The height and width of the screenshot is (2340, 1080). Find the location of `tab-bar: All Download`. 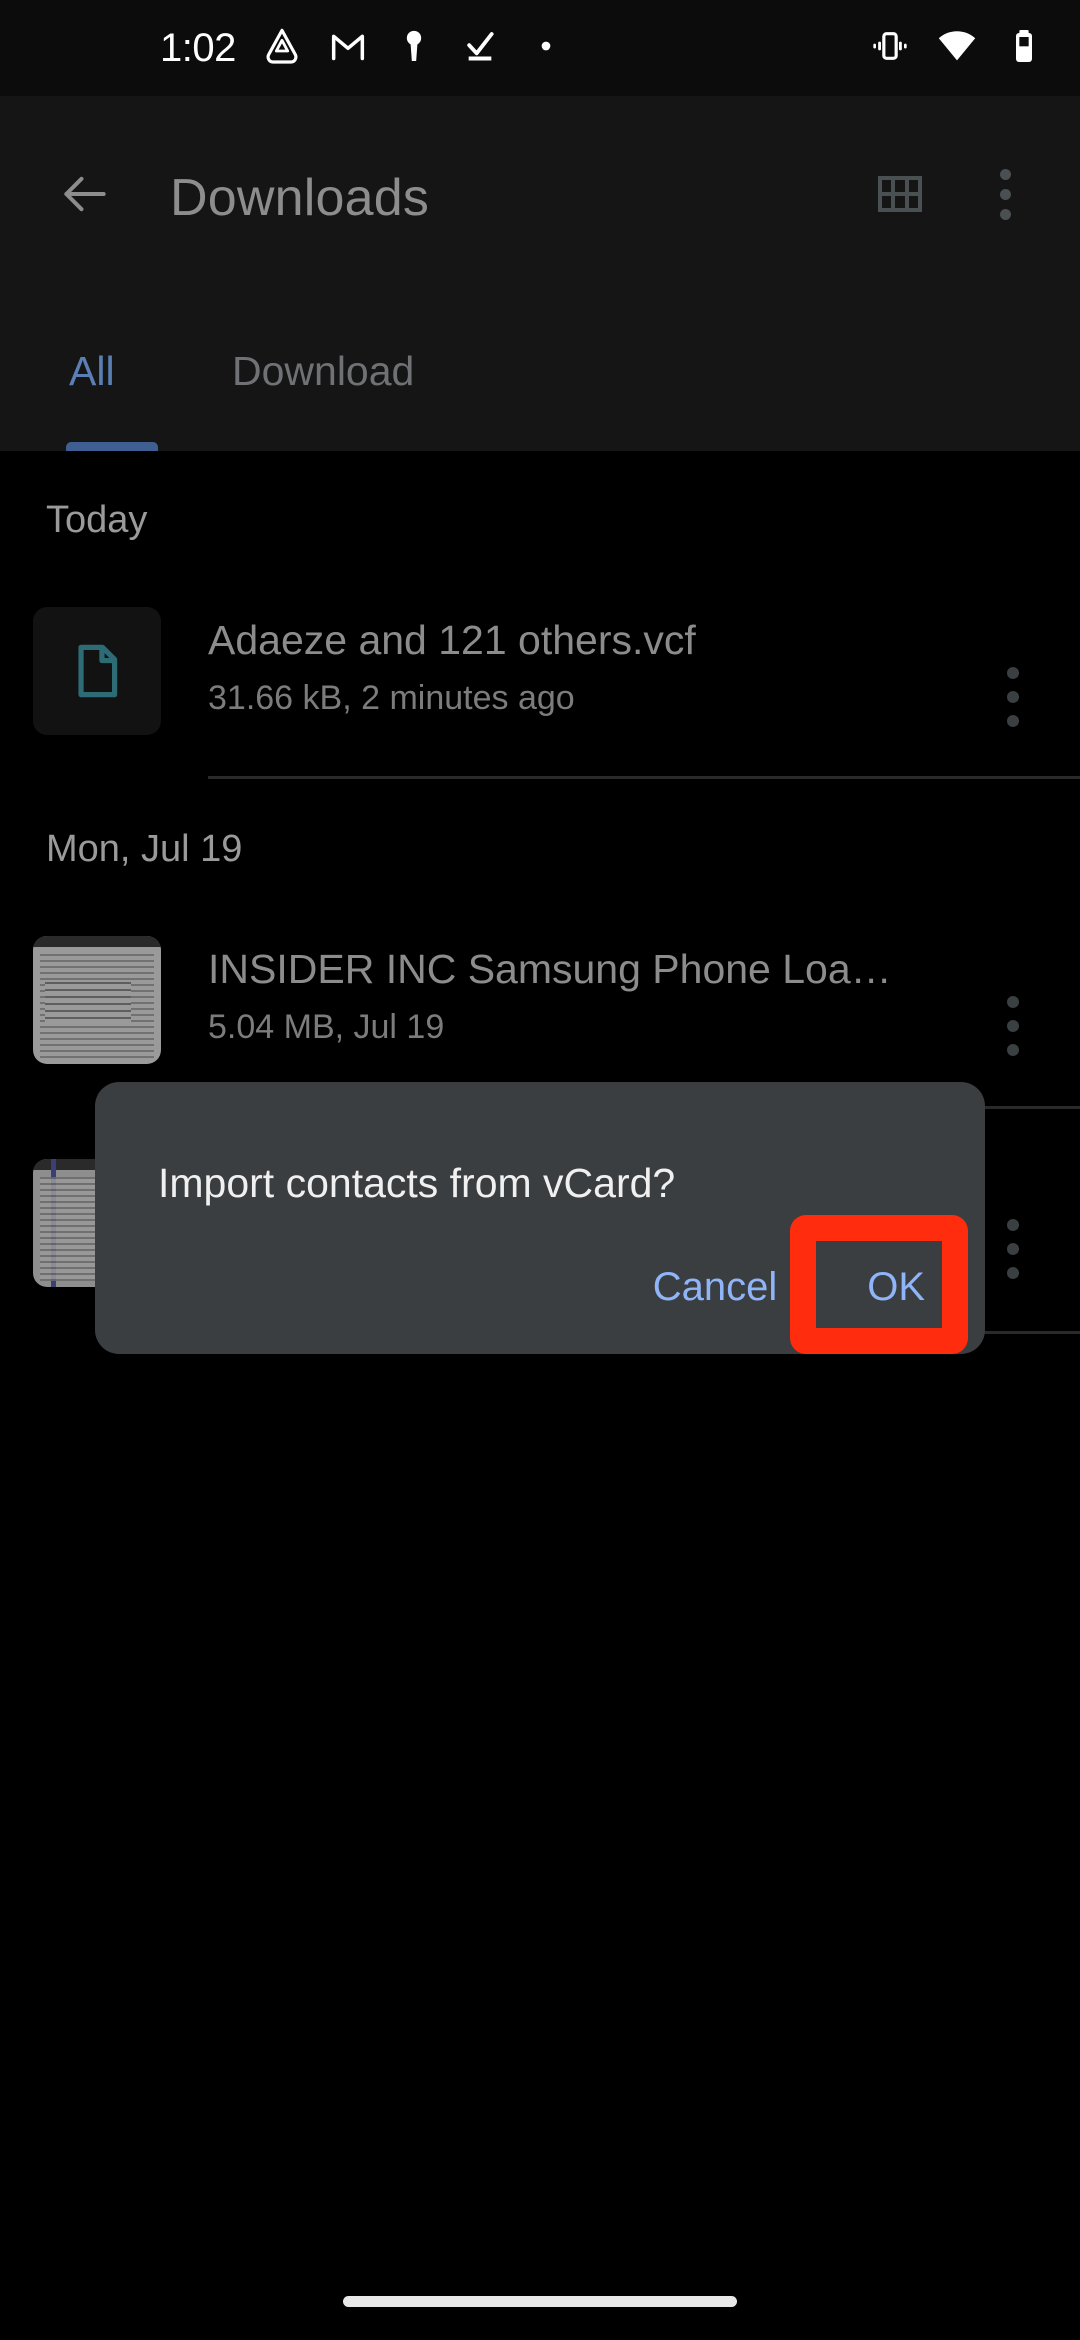

tab-bar: All Download is located at coordinates (540, 371).